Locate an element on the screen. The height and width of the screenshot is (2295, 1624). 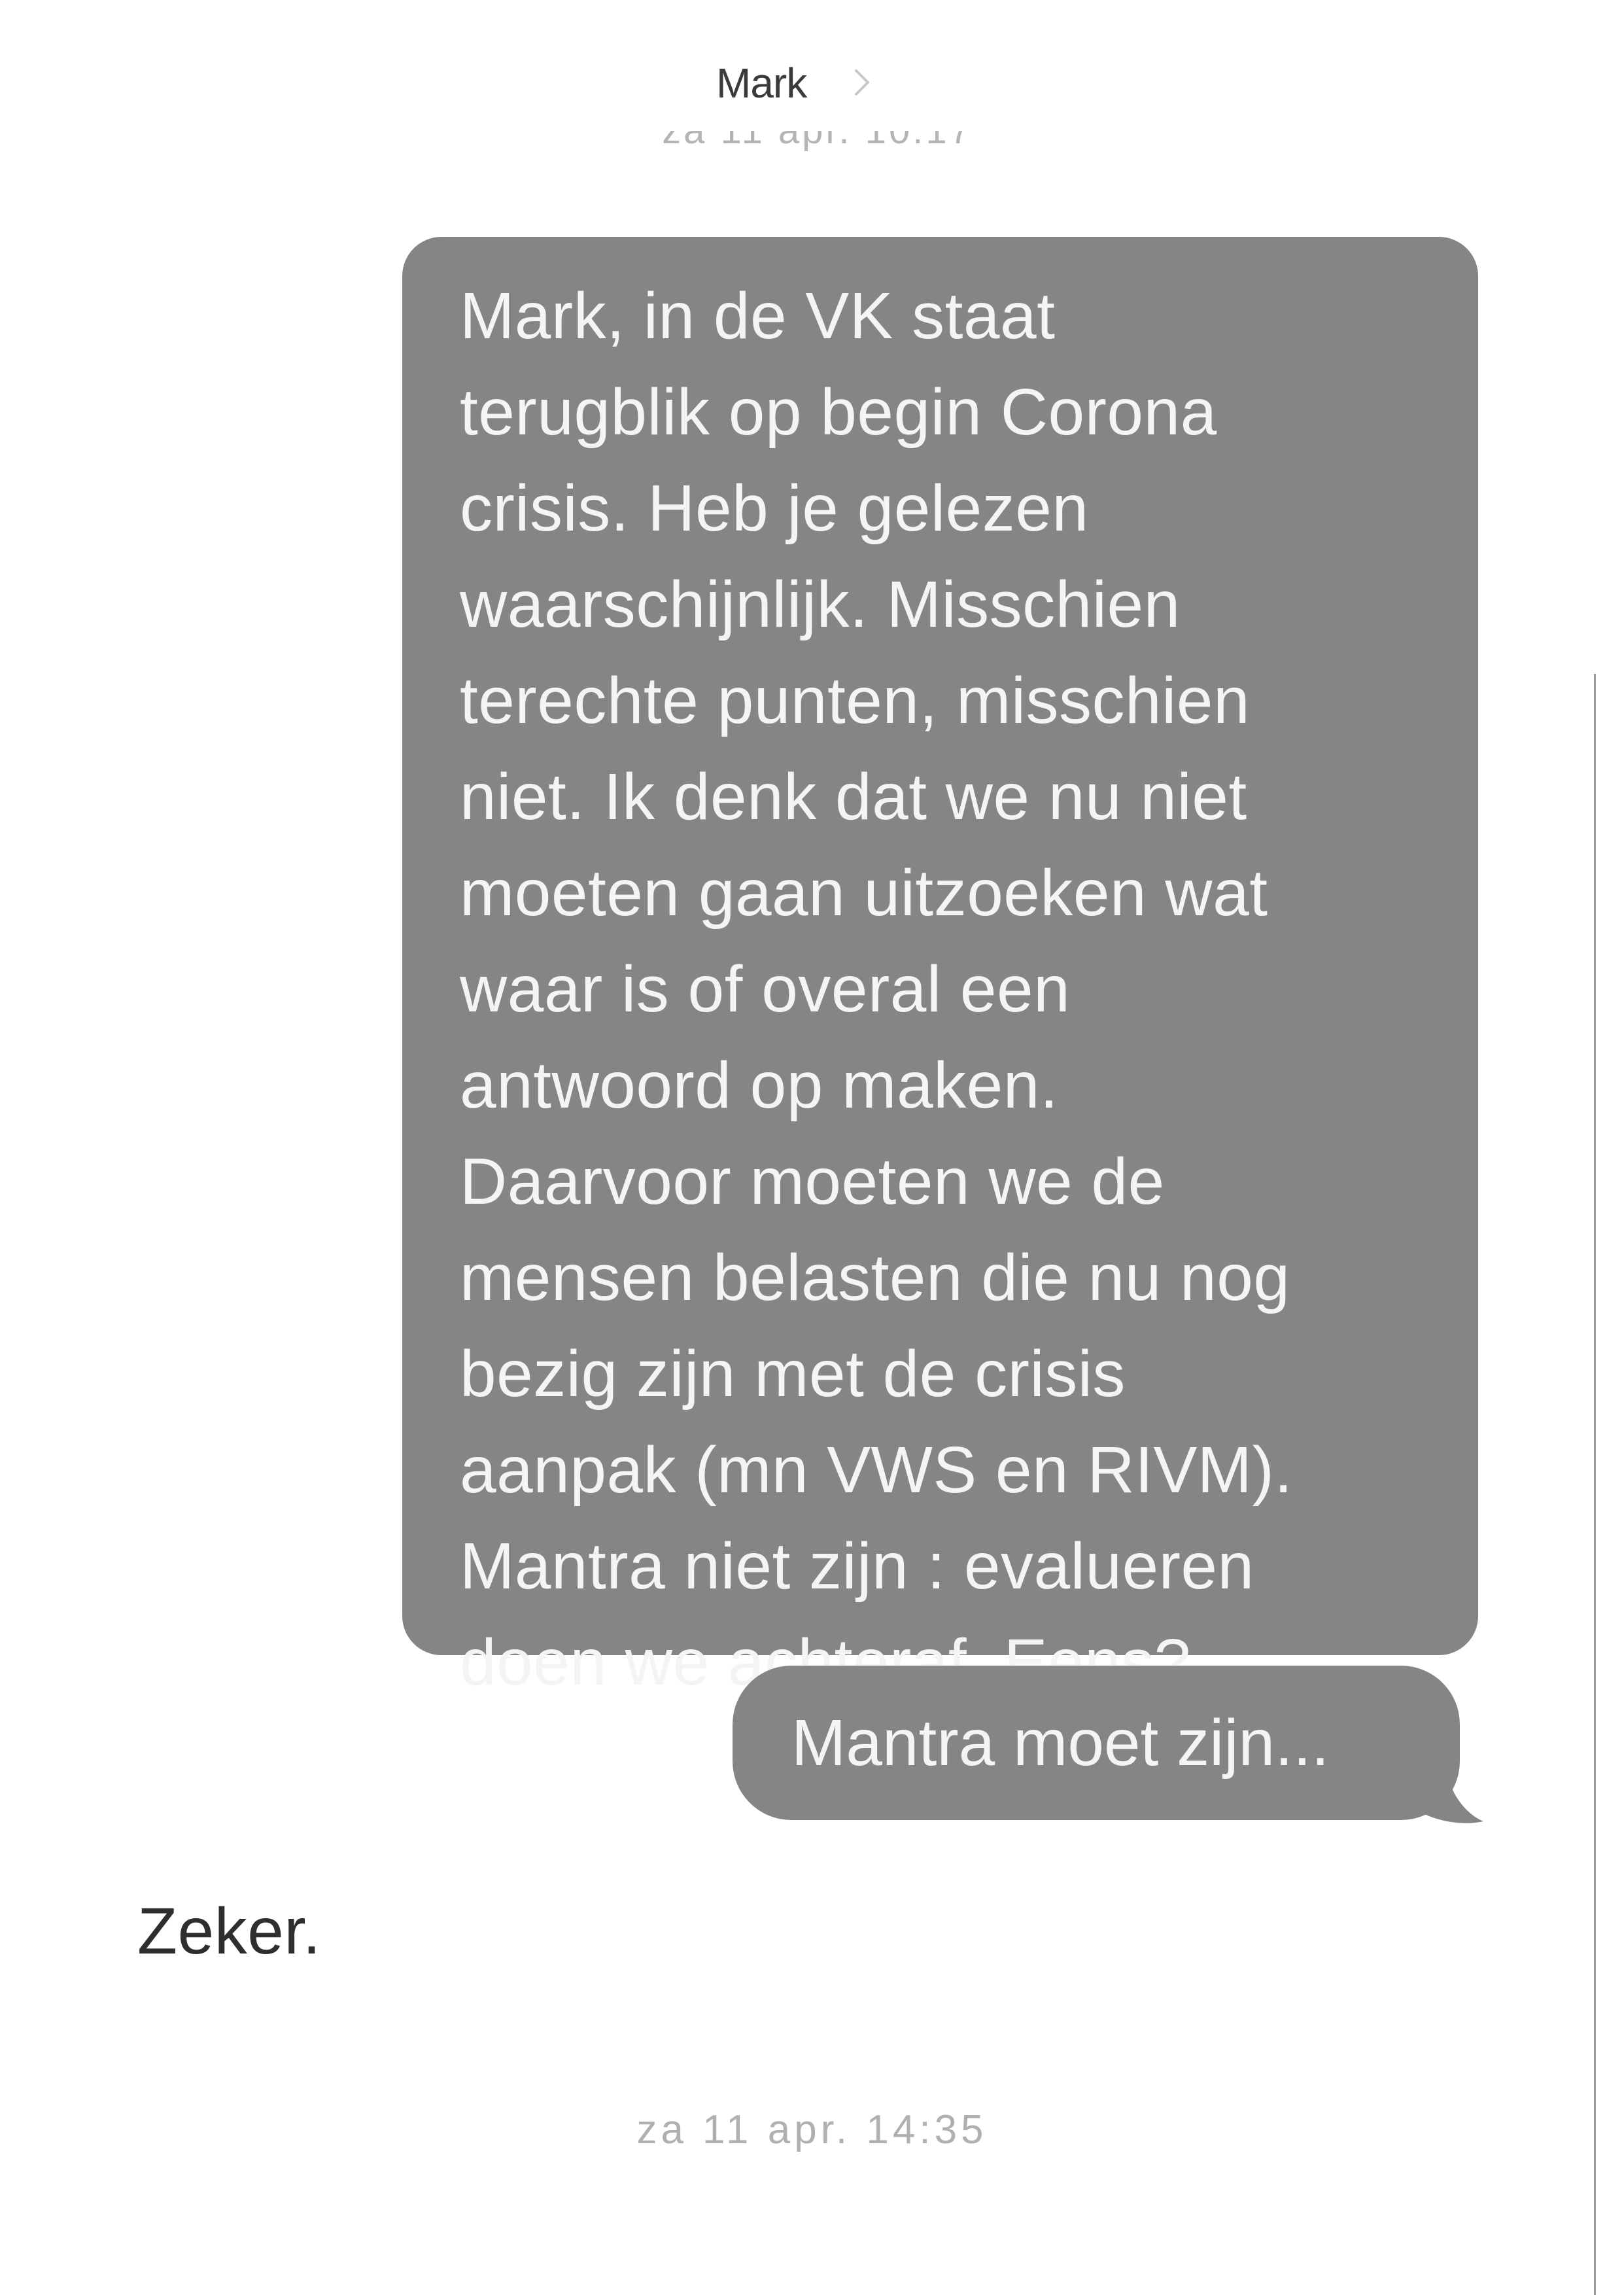
bubble-tail-icon is located at coordinates (1454, 1794).